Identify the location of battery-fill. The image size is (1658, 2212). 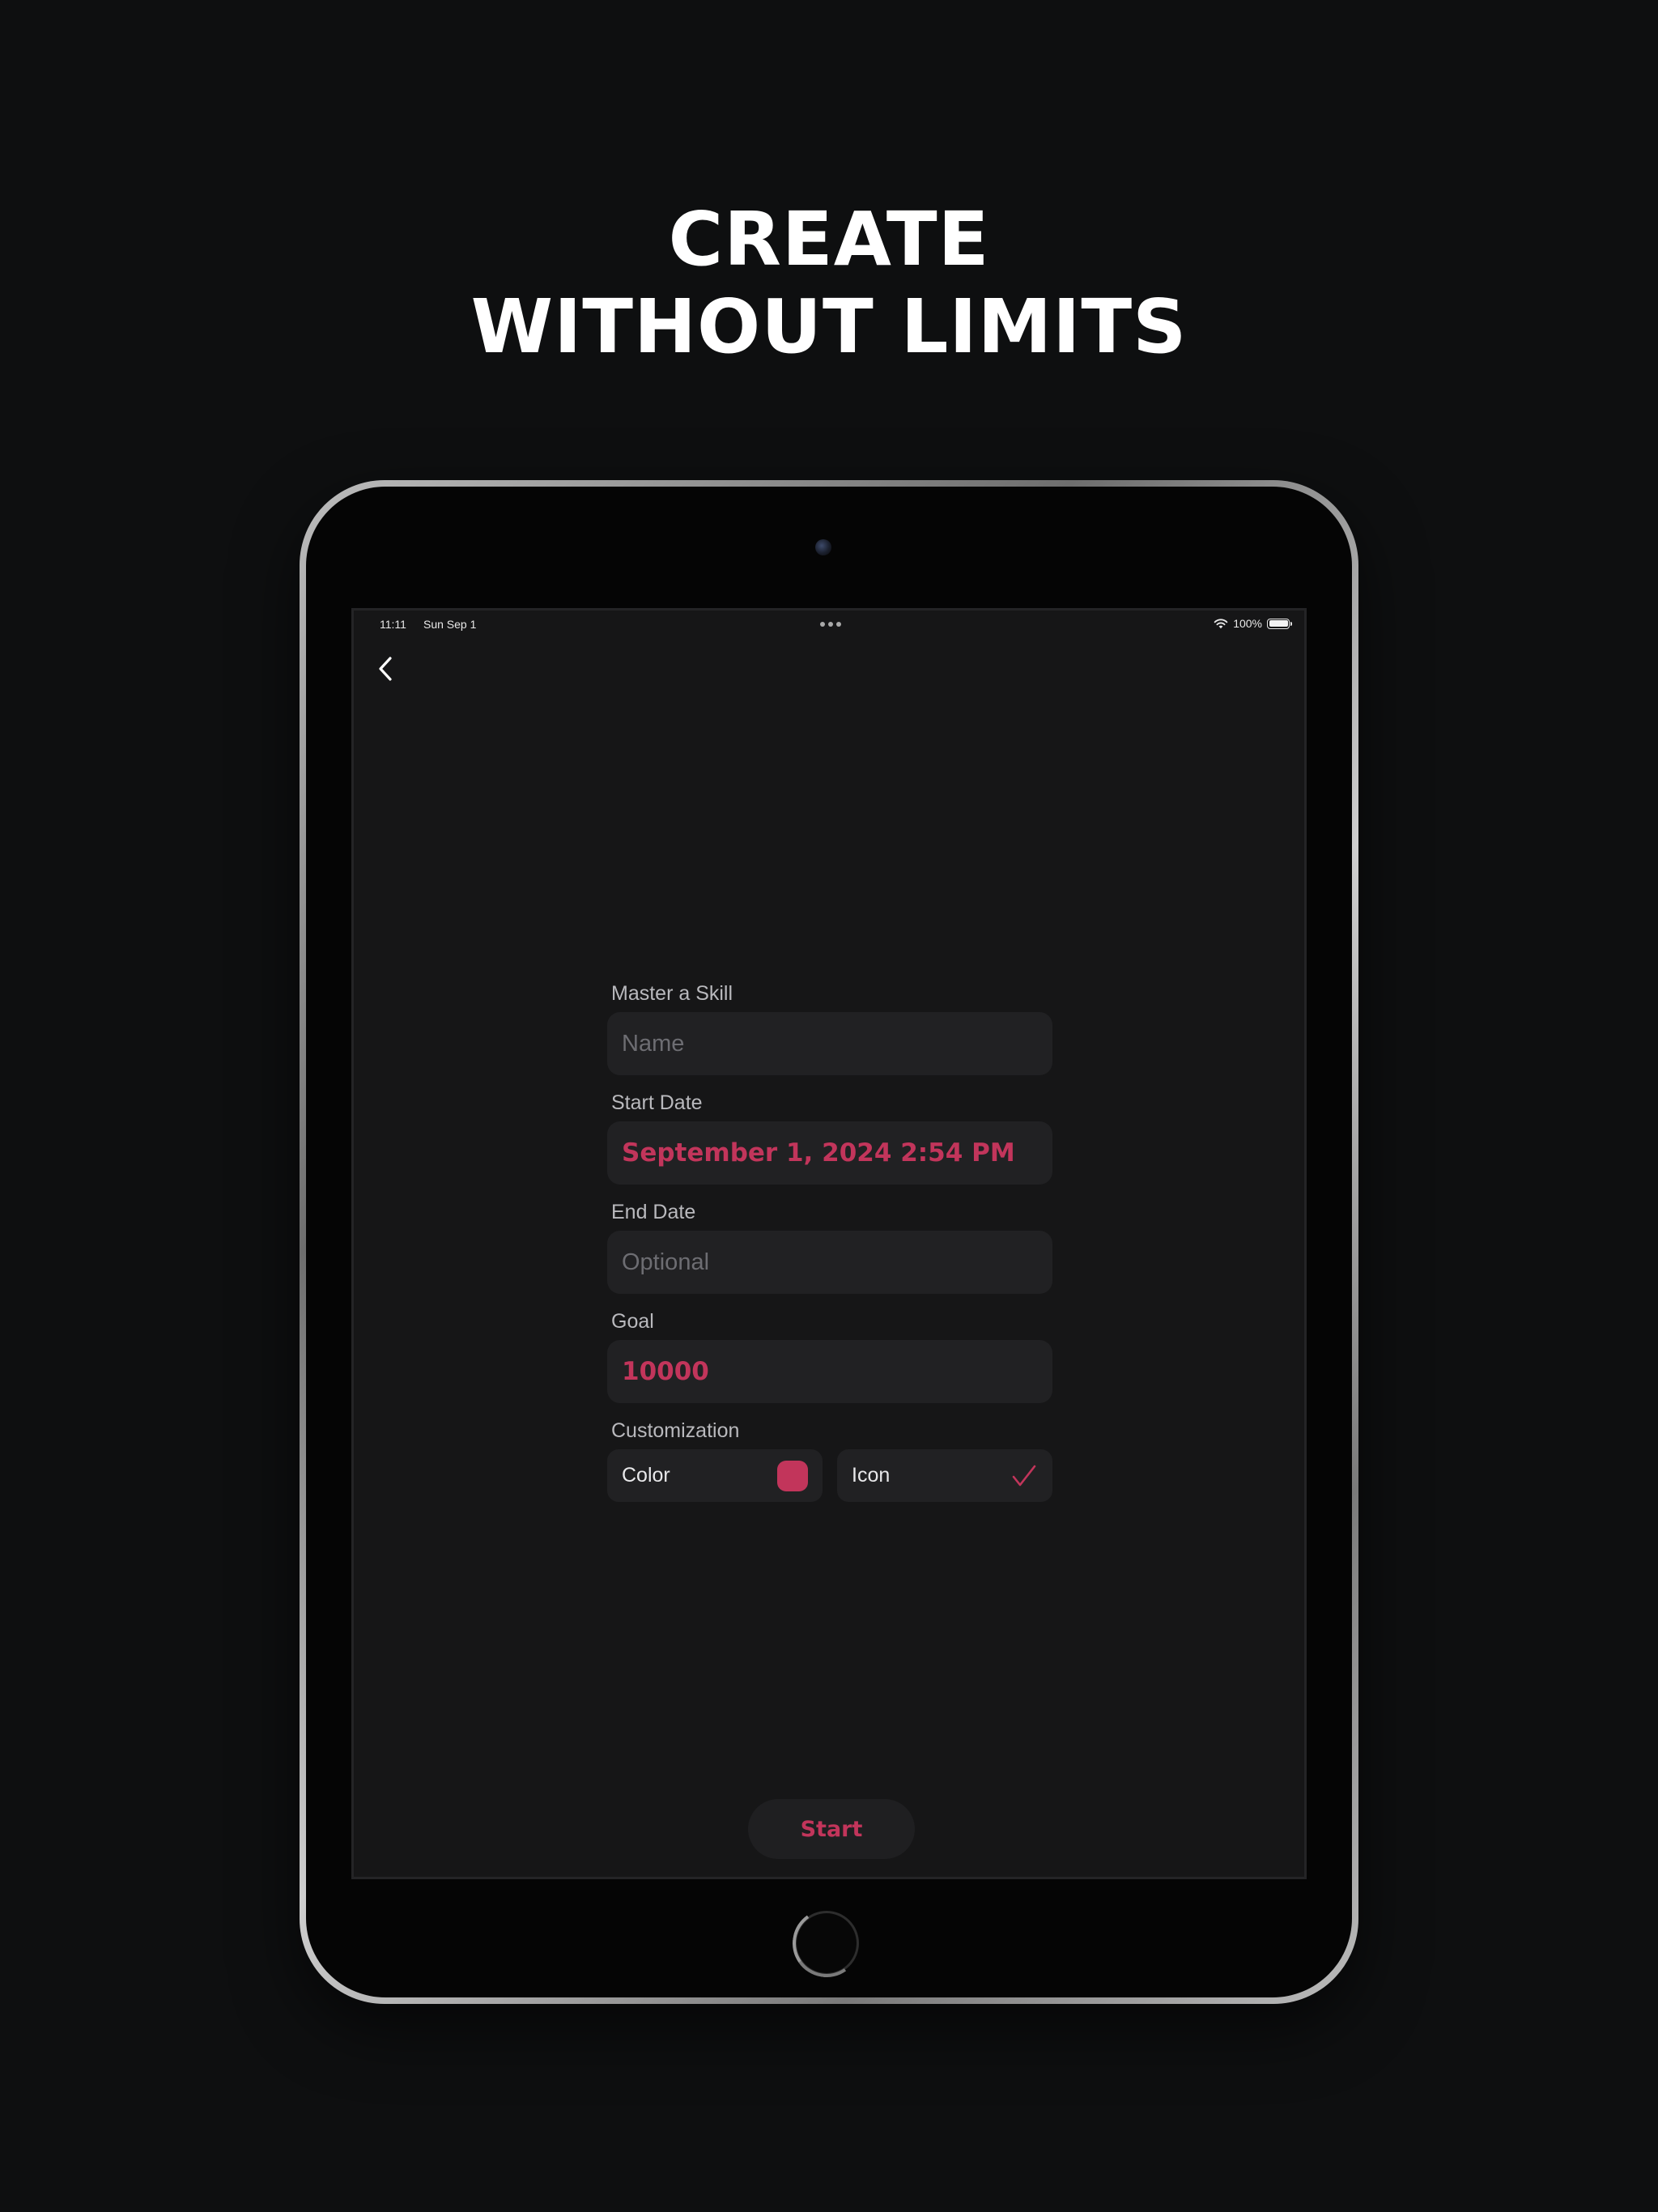
(1278, 623).